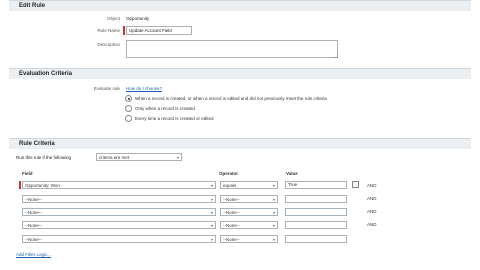  I want to click on radio-every-time, so click(128, 118).